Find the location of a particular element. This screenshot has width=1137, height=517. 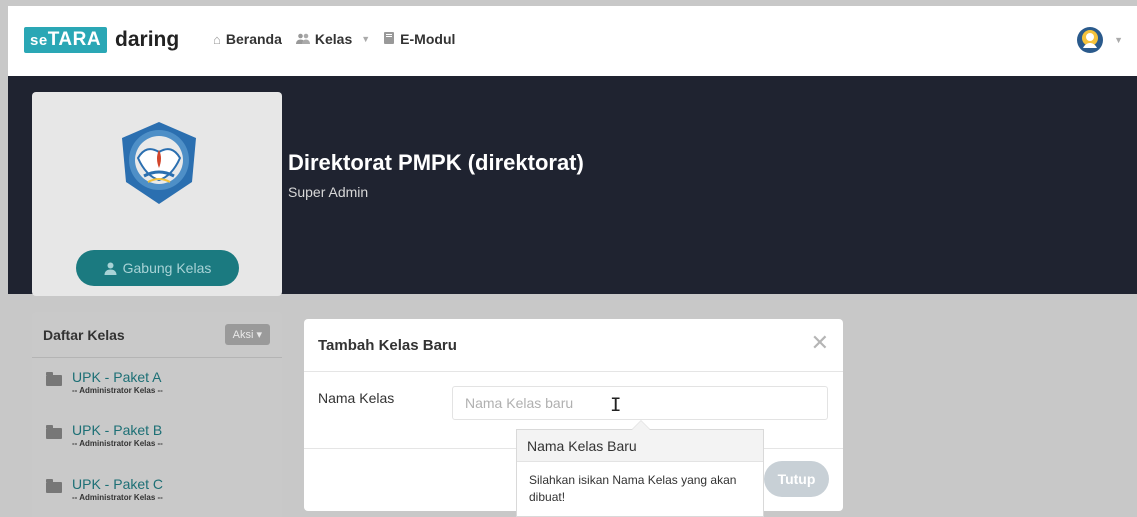

tooltip-arrow-inner is located at coordinates (641, 425).